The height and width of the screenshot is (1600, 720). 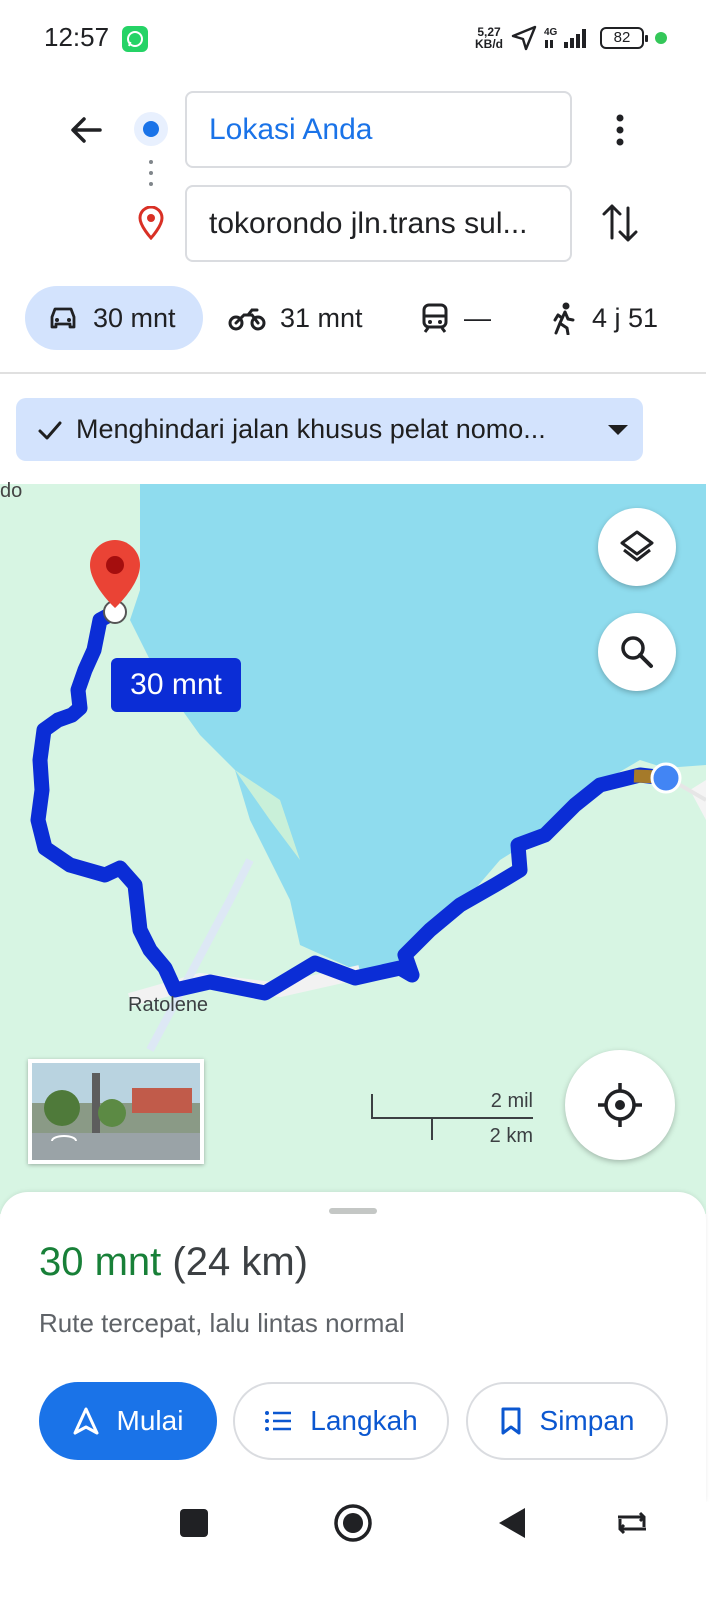 I want to click on rotate-icon, so click(x=632, y=1523).